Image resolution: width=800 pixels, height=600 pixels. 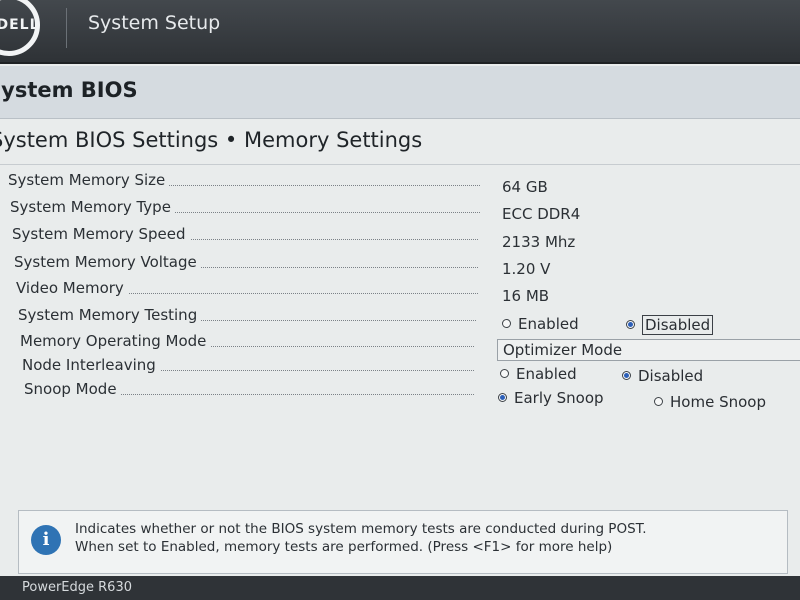 I want to click on setting-row-system-memory-type: System Memory Type ECC DDR4, so click(x=400, y=210).